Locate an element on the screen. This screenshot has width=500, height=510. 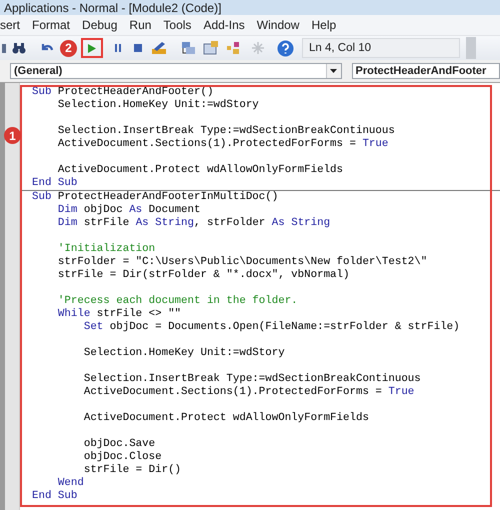
binoculars-icon is located at coordinates (19, 48).